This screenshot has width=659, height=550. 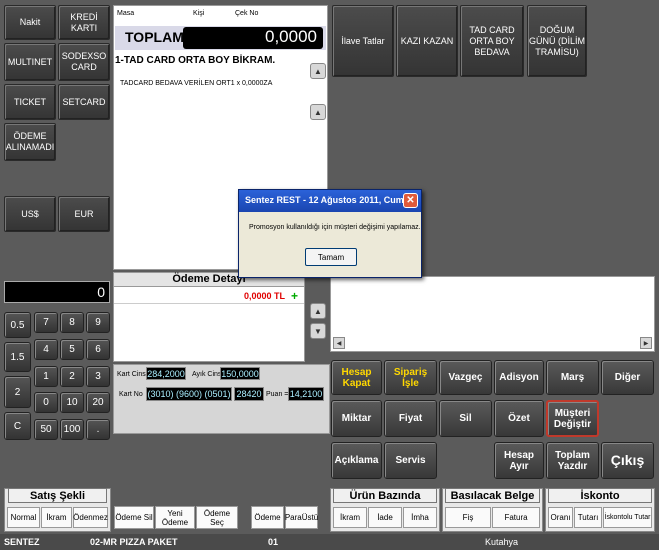 I want to click on clear-button: C, so click(x=17, y=426).